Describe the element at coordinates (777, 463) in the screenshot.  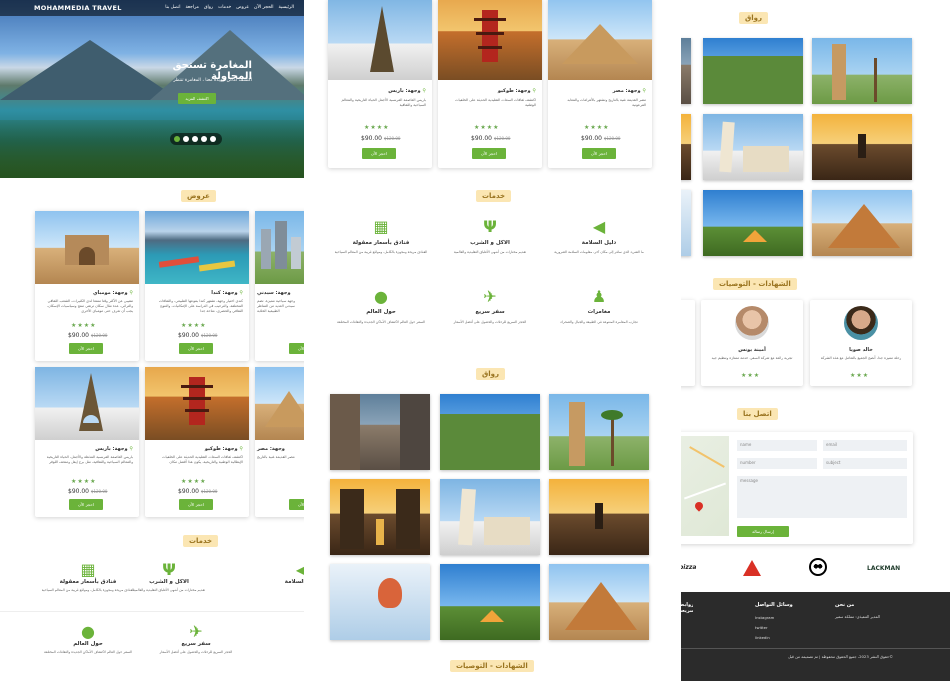
I see `number-field: number` at that location.